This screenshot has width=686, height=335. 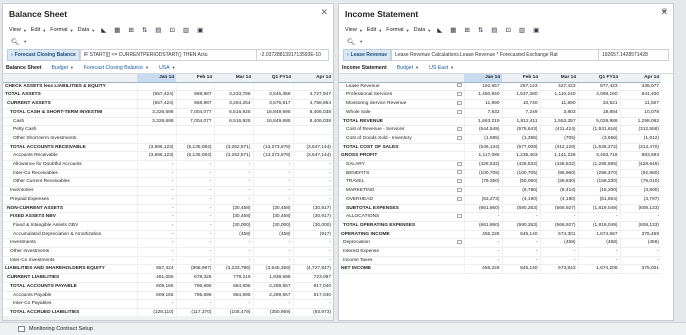 What do you see at coordinates (272, 104) in the screenshot?
I see `grid-cell: 3,575,817` at bounding box center [272, 104].